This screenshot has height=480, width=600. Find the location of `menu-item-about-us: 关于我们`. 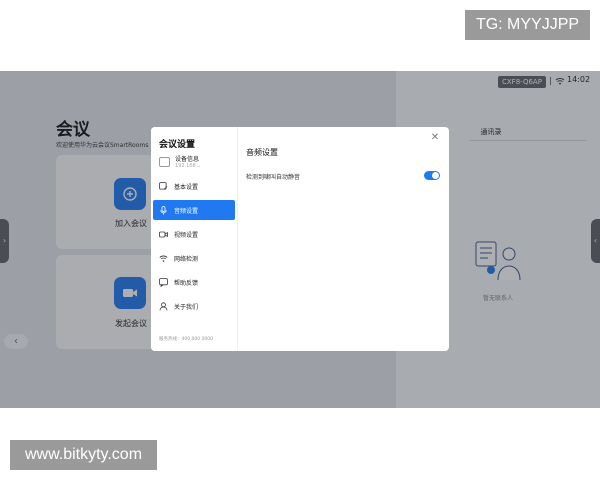

menu-item-about-us: 关于我们 is located at coordinates (194, 306).